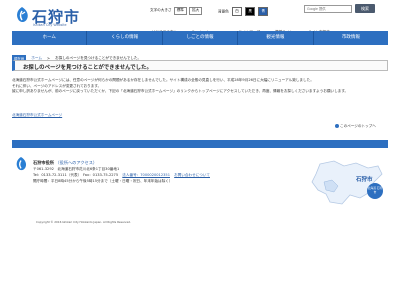  Describe the element at coordinates (146, 175) in the screenshot. I see `corporate-number-link: 法人番号：7000020012351` at that location.